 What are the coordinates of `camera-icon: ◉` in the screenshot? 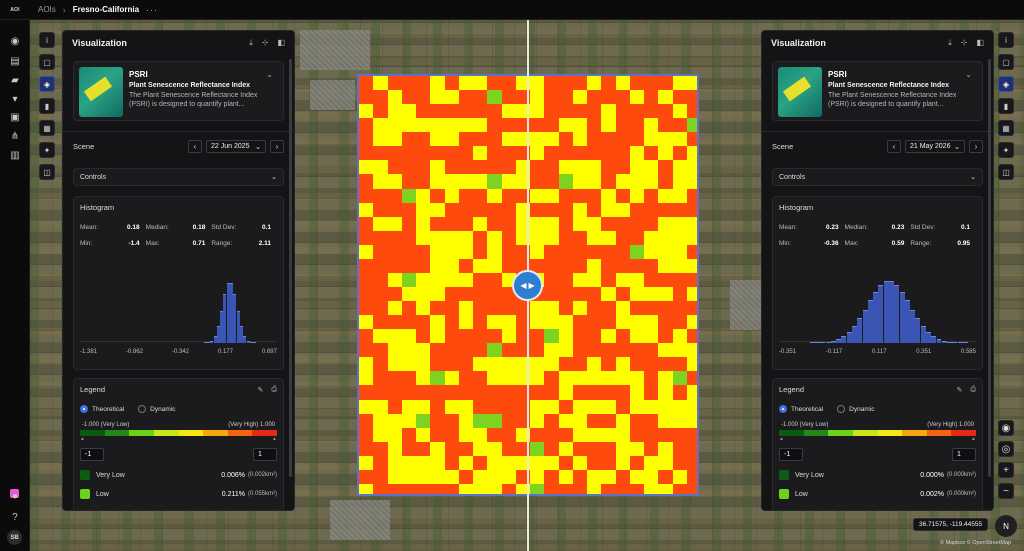 It's located at (1006, 428).